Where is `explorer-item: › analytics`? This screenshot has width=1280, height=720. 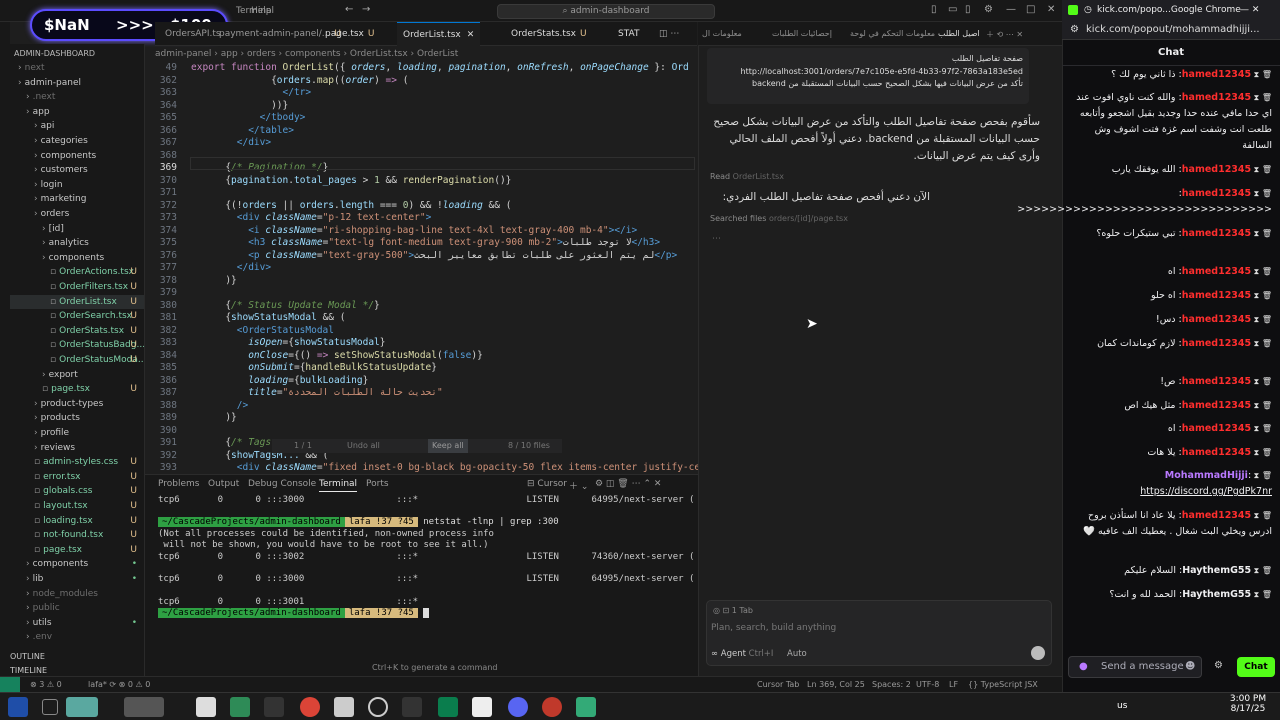 explorer-item: › analytics is located at coordinates (77, 243).